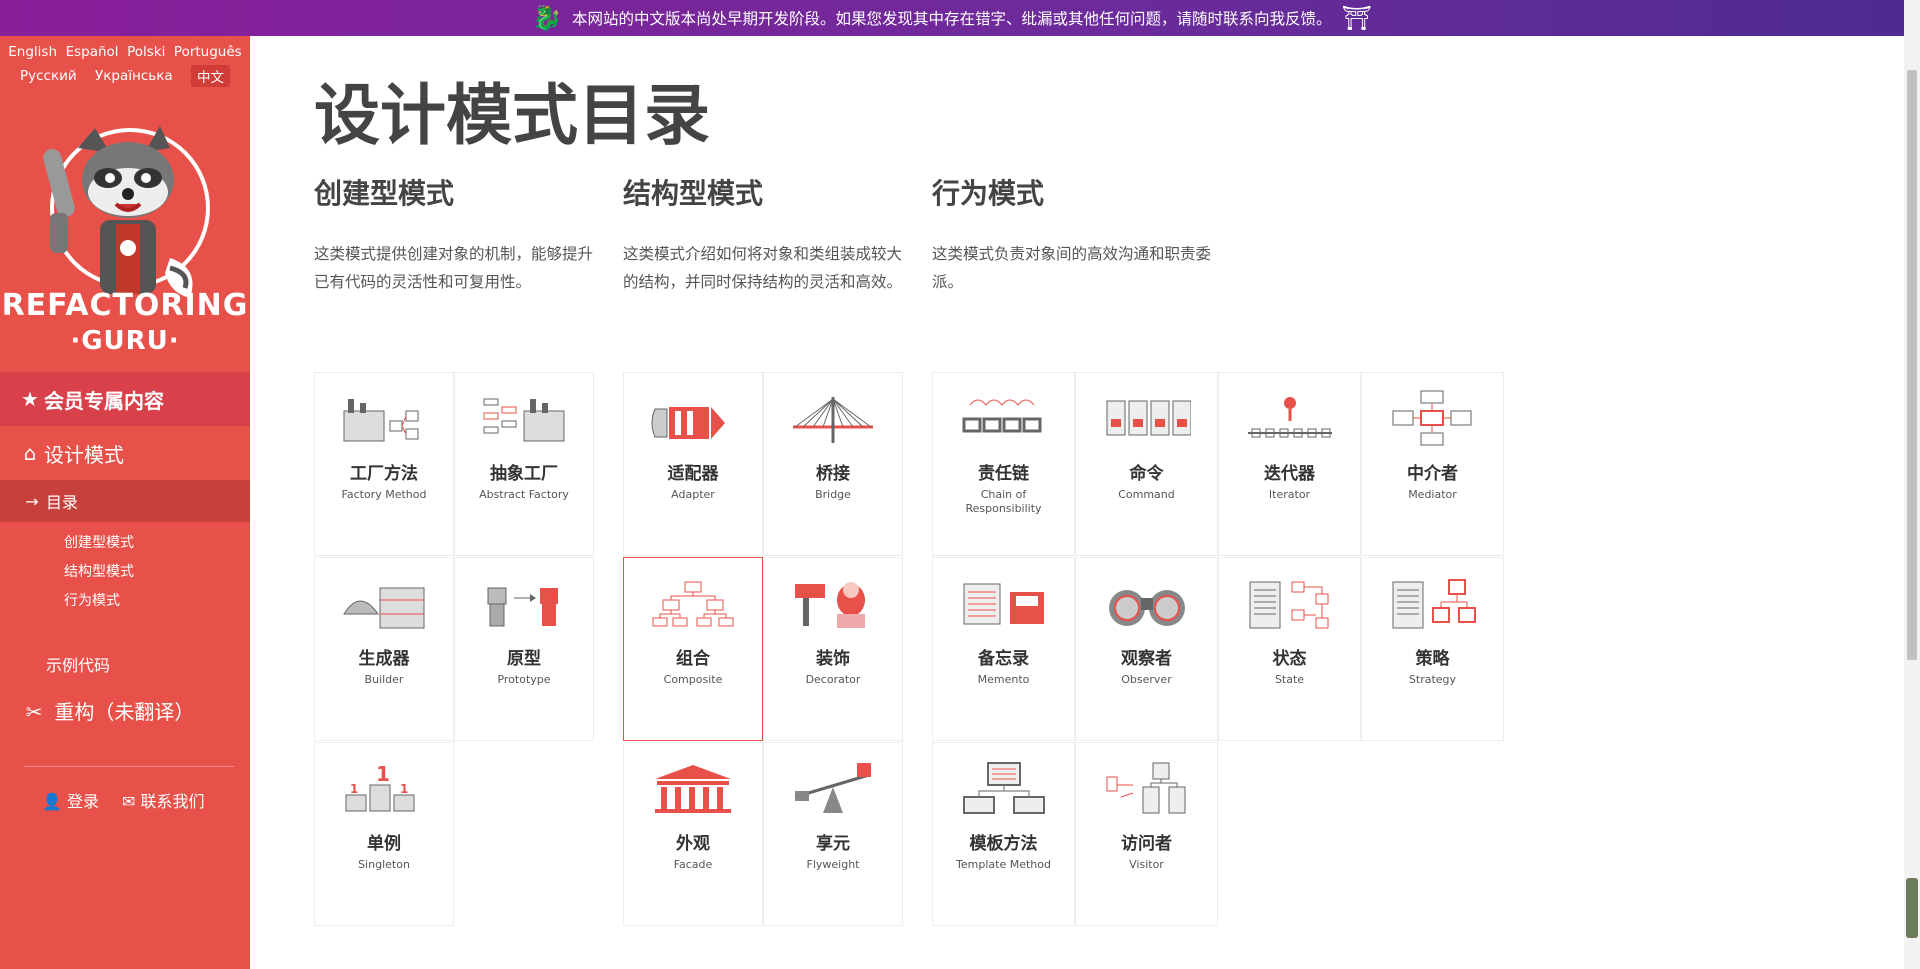  I want to click on pattern-card-command: 命令 Command, so click(1146, 464).